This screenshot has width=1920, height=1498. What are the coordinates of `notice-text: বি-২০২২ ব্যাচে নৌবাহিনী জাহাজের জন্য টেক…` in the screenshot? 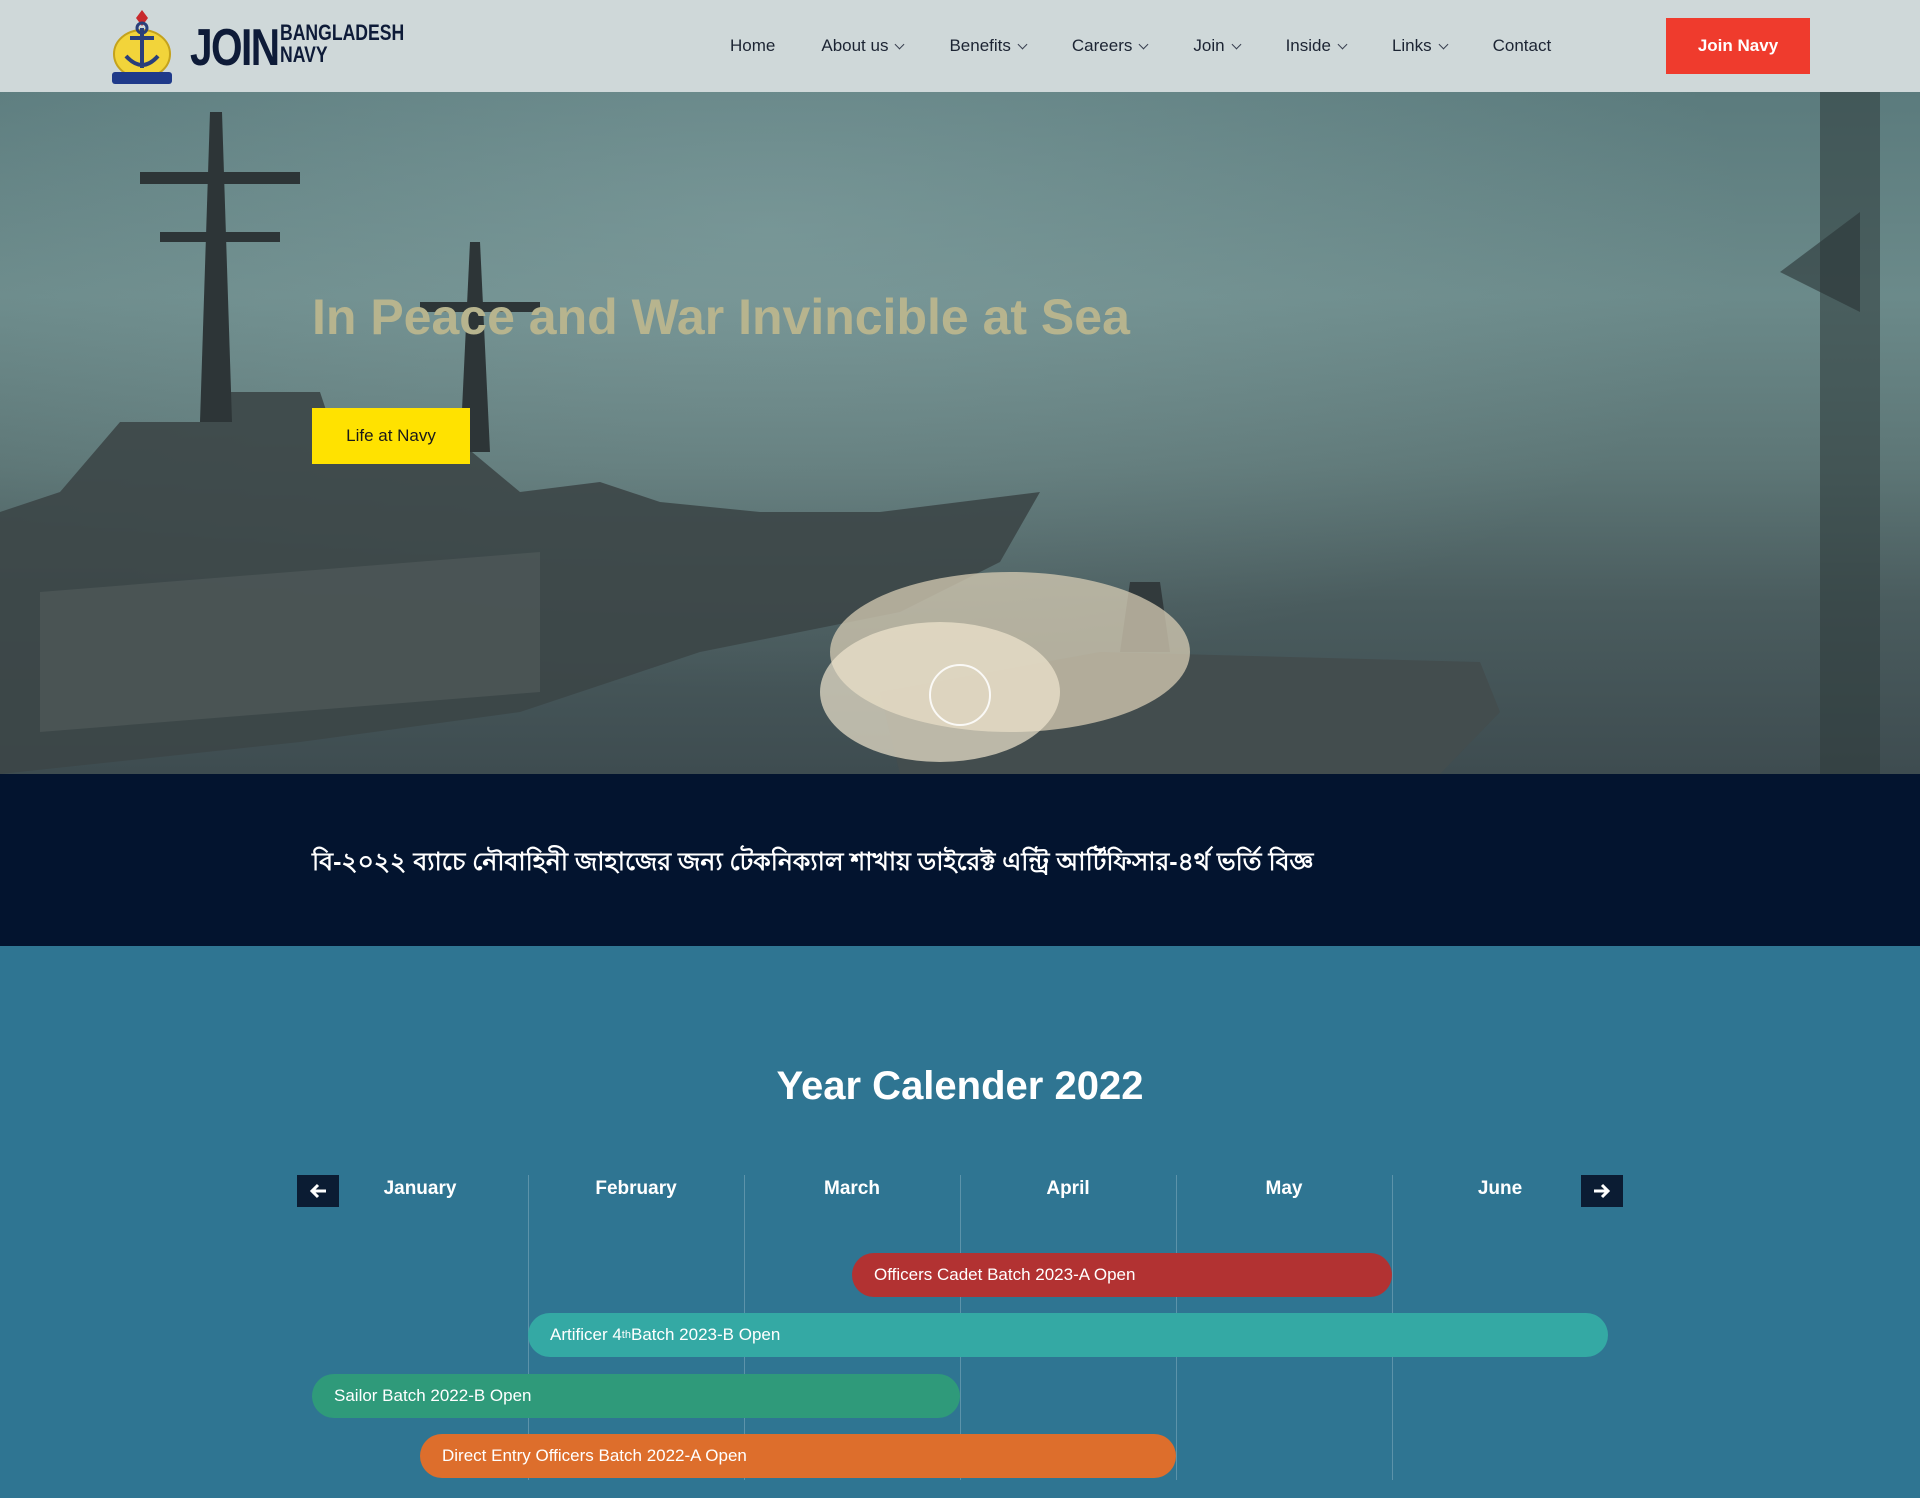 It's located at (812, 863).